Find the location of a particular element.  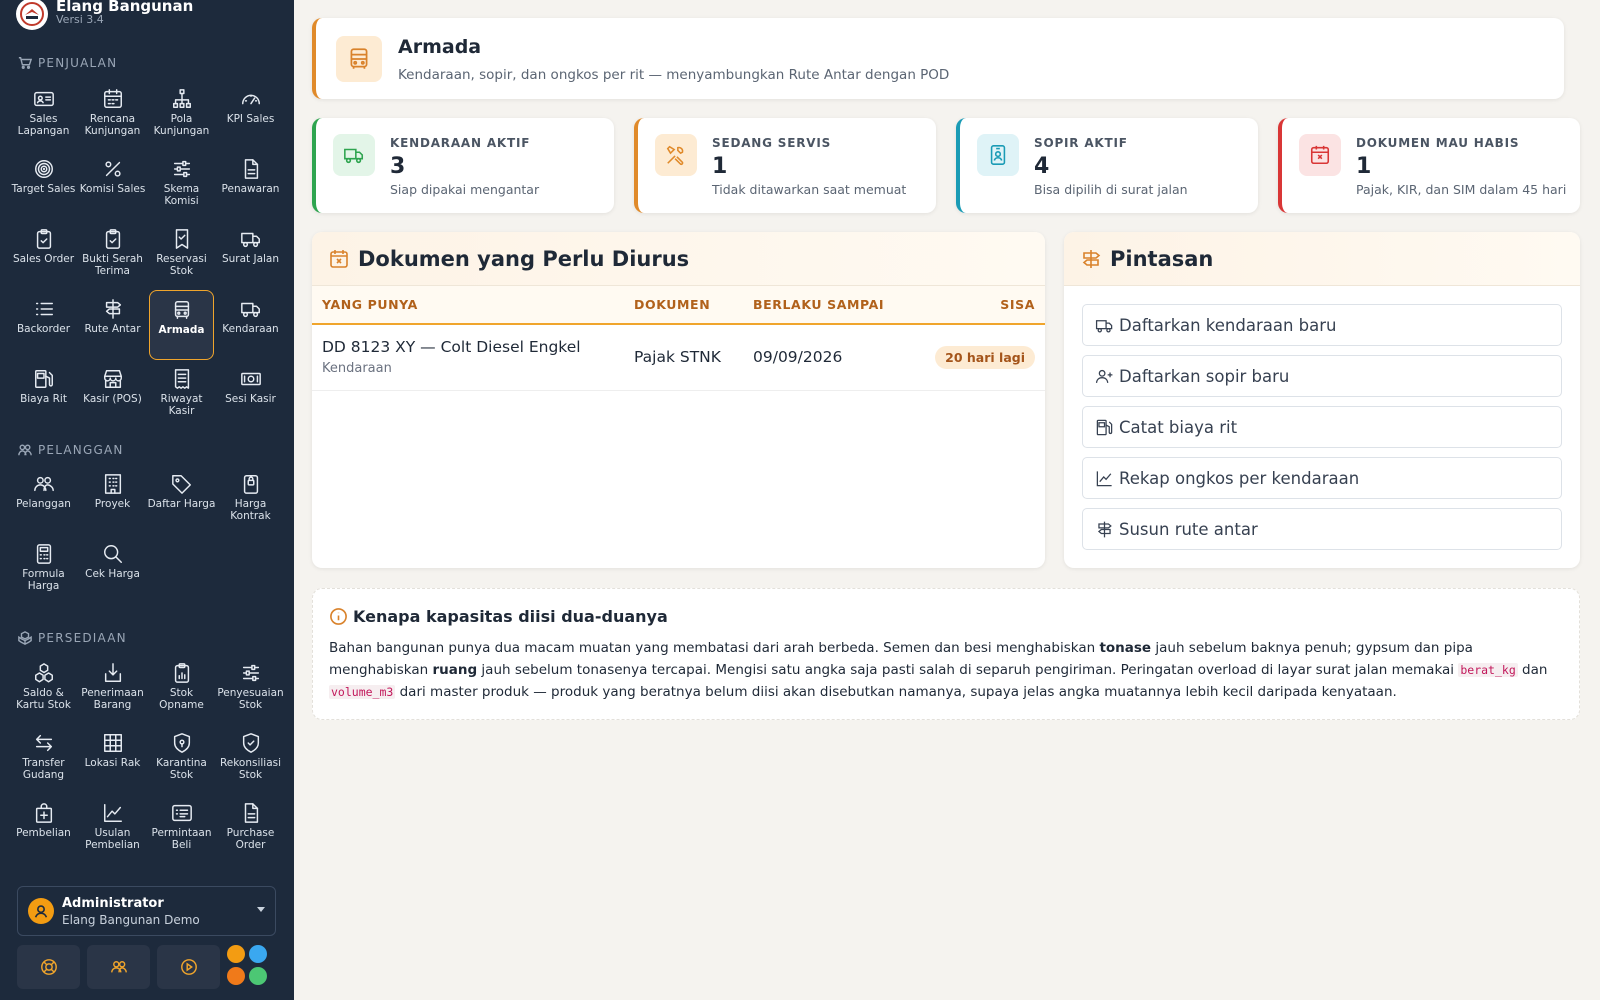

bus-icon is located at coordinates (181, 310).